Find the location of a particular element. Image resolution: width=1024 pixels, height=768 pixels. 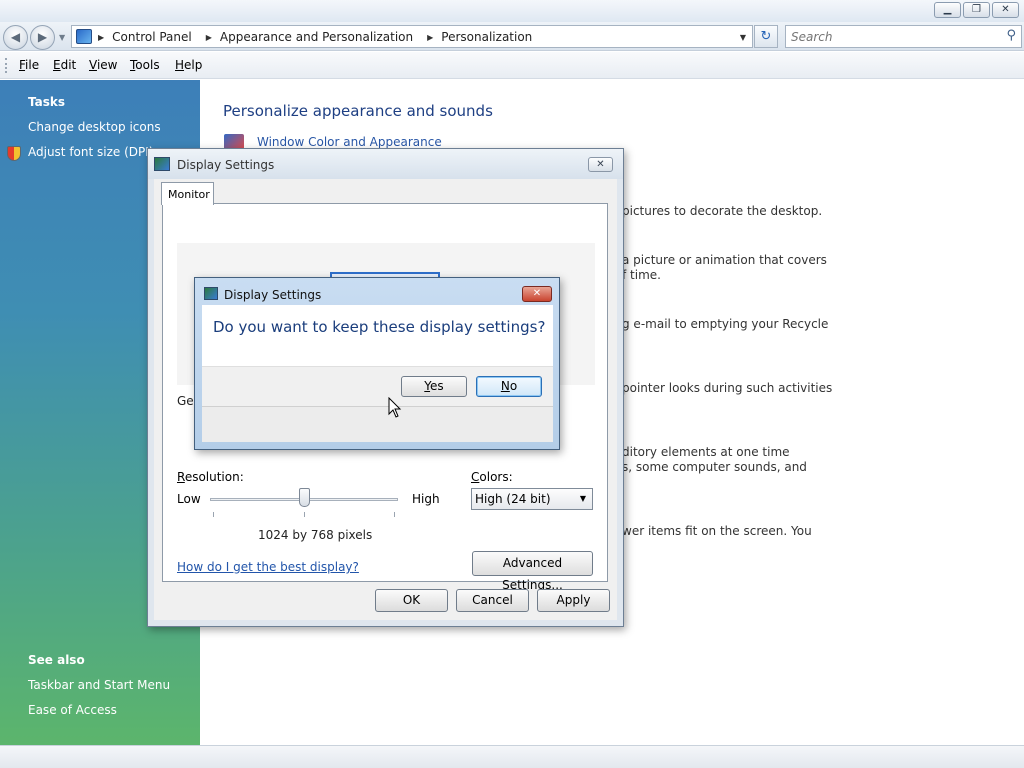

colors-select: High (24 bit) ▼ is located at coordinates (532, 499).